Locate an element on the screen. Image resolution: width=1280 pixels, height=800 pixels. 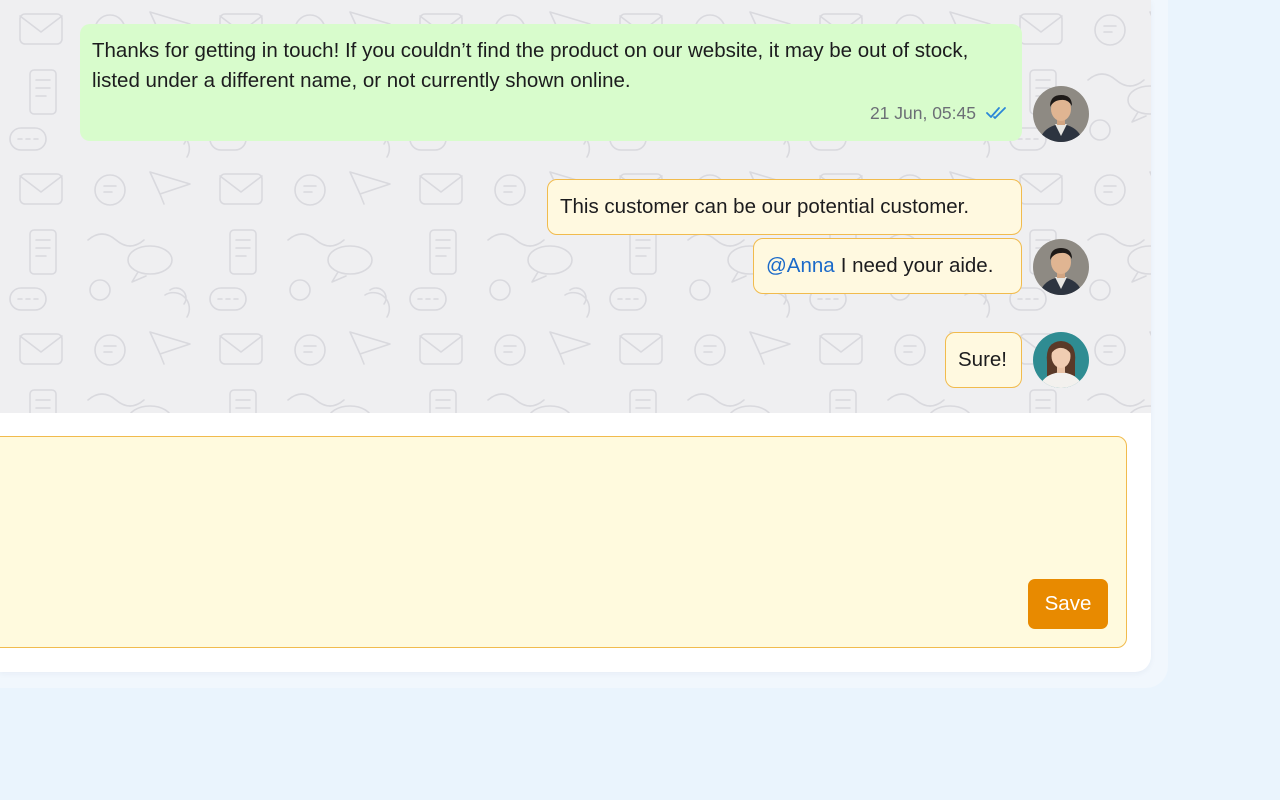
avatar-woman is located at coordinates (1061, 360).